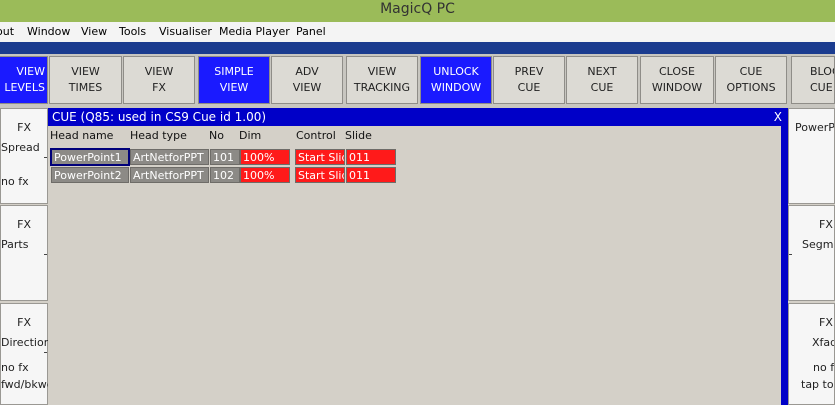 The image size is (835, 405). What do you see at coordinates (85, 80) in the screenshot?
I see `view-times-button: VIEW TIMES` at bounding box center [85, 80].